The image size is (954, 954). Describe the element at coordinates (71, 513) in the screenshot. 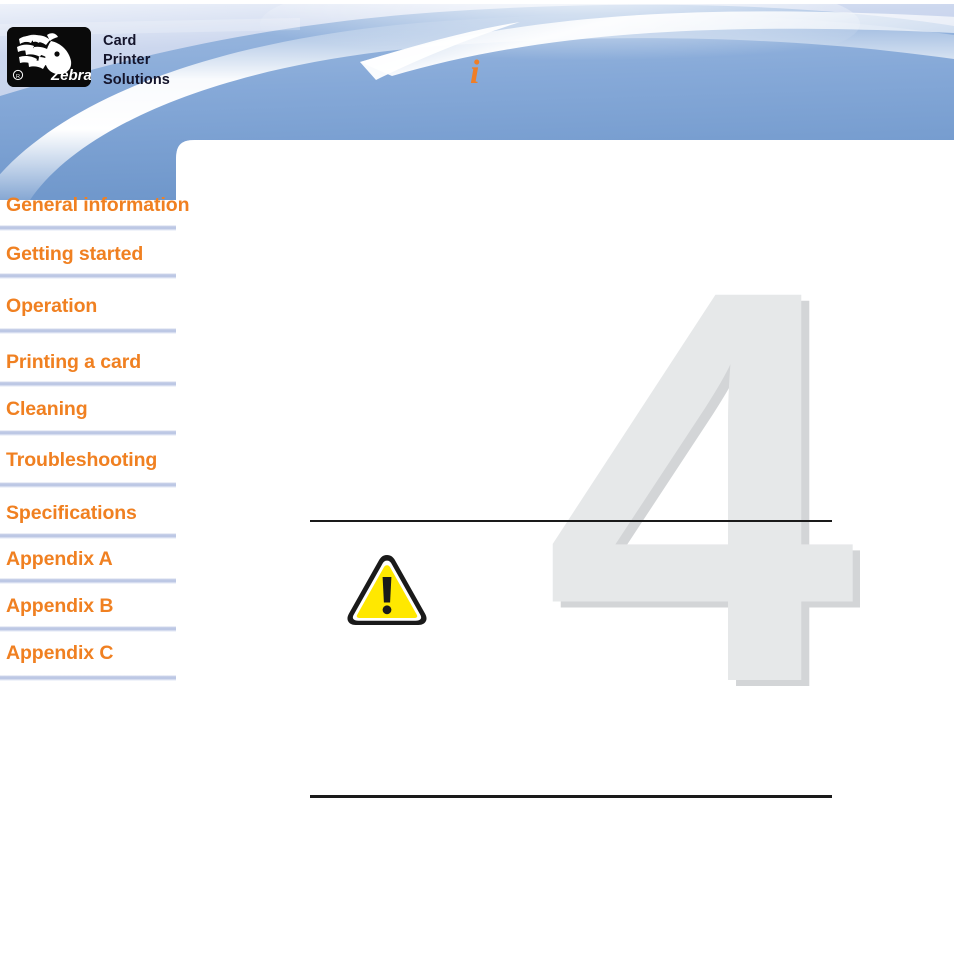

I see `sidebar-item-label: Specifications` at that location.